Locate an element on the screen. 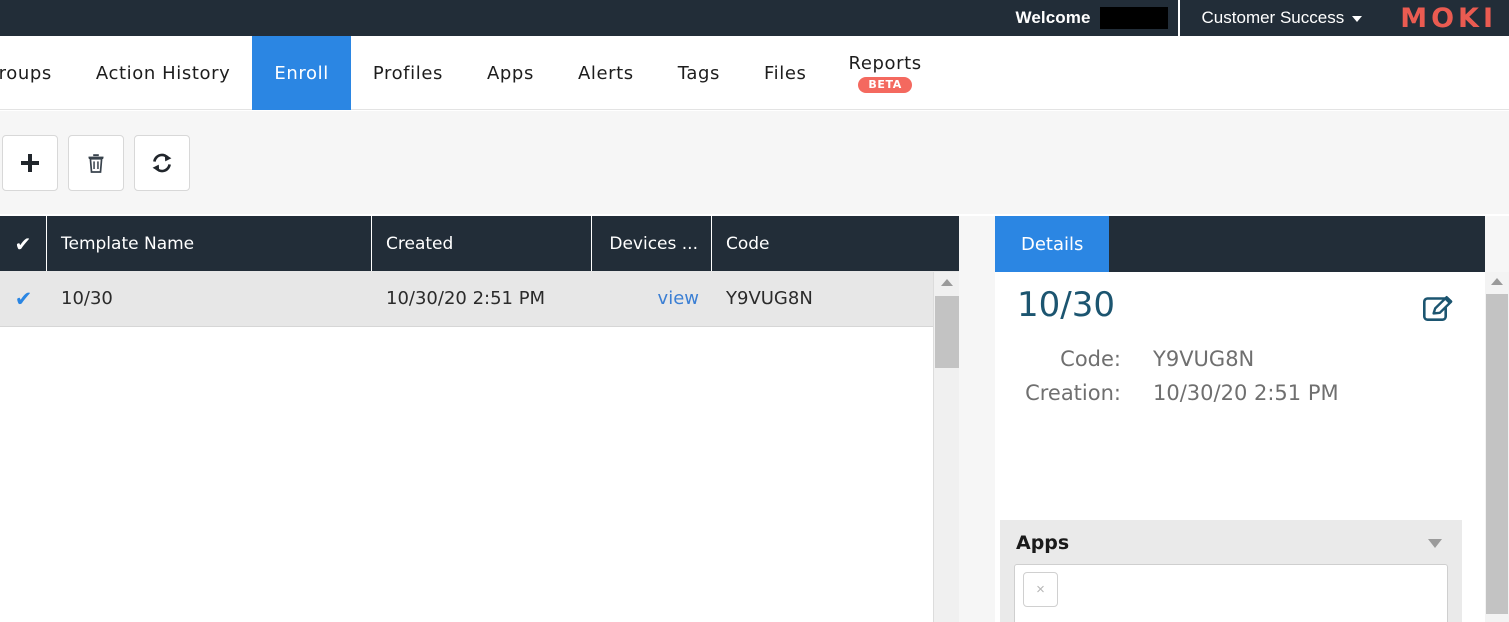 This screenshot has width=1509, height=622. details-title-row: 10/30 is located at coordinates (1240, 301).